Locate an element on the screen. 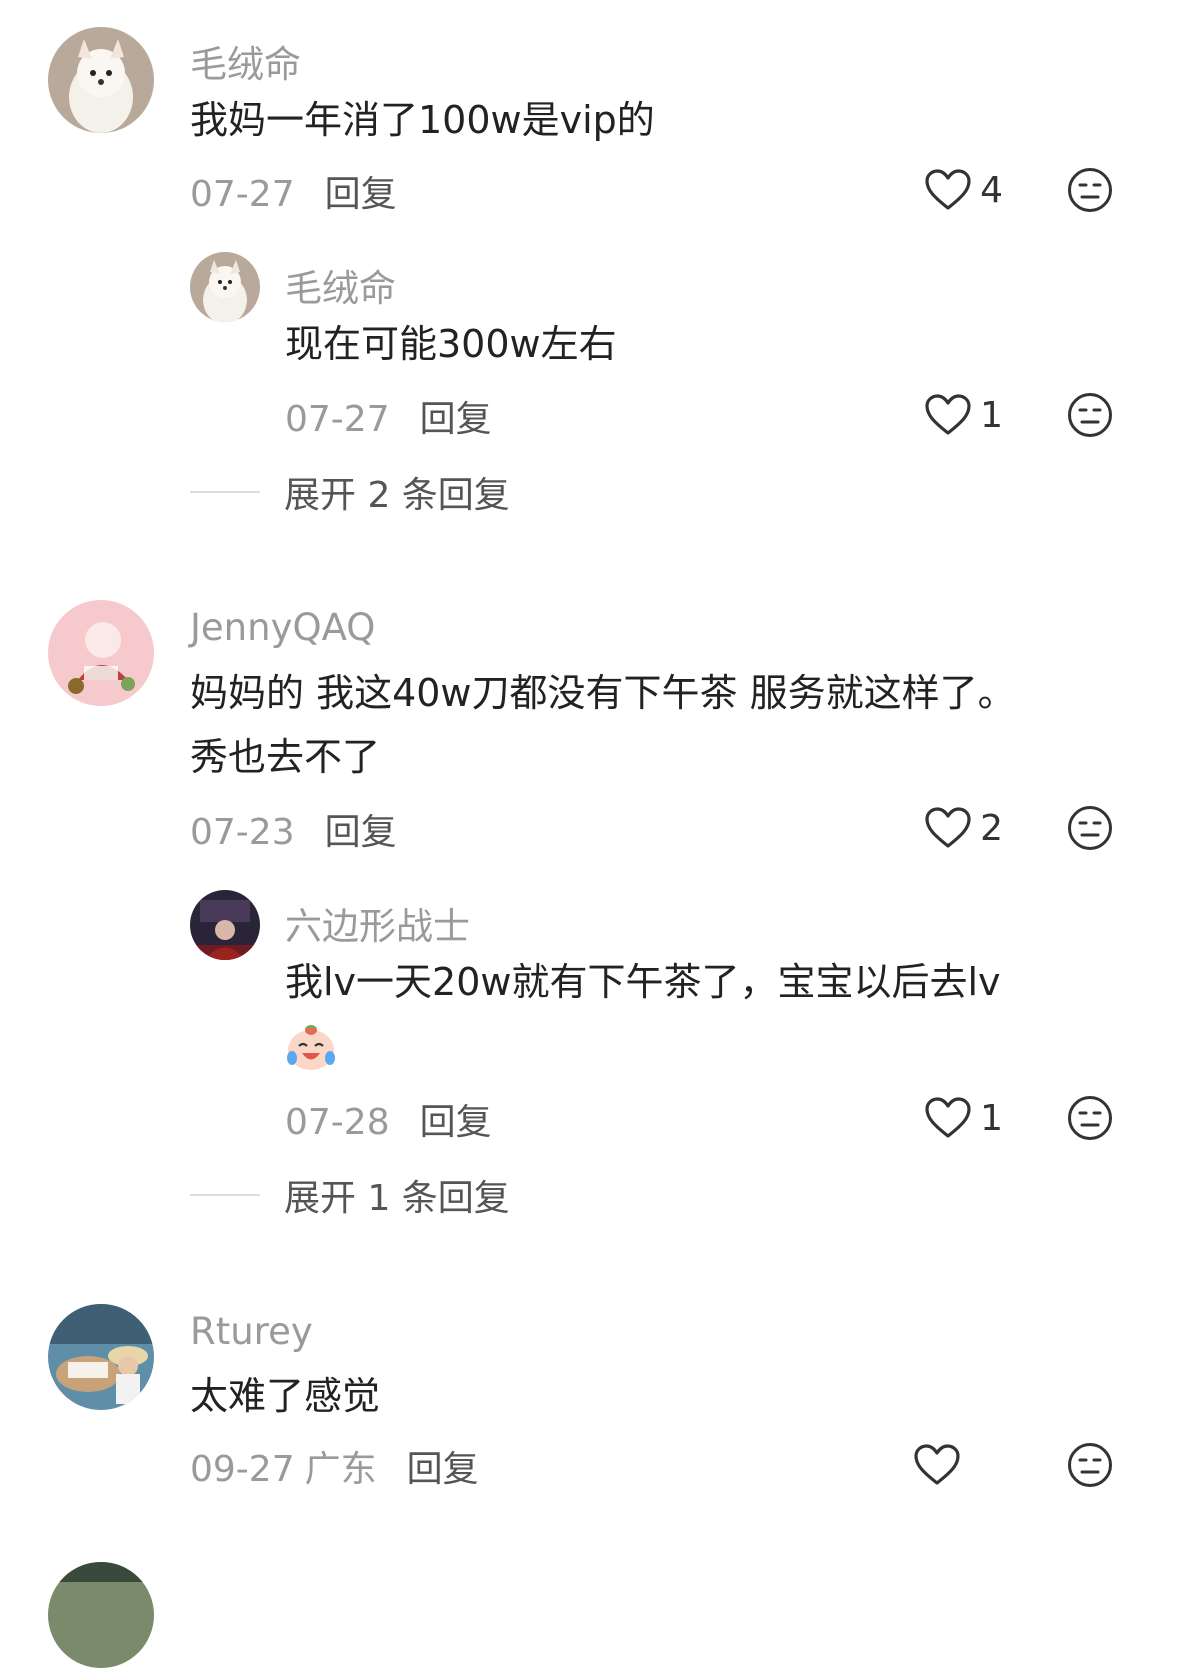 Image resolution: width=1179 pixels, height=1668 pixels. comment-text: 妈妈的 我这40w刀都没有下午茶 服务就这样了。 is located at coordinates (603, 693).